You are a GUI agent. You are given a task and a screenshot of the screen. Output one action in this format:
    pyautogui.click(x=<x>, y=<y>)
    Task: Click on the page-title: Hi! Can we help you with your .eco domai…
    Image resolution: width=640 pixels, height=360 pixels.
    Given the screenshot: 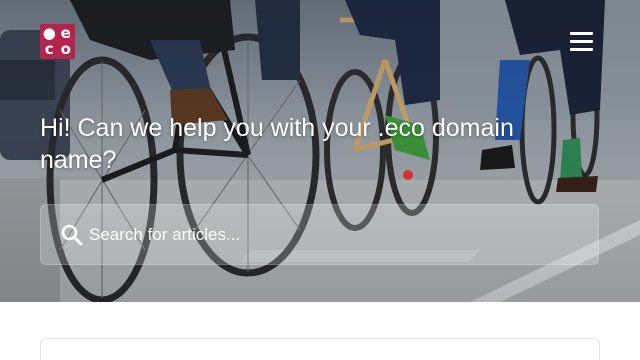 What is the action you would take?
    pyautogui.click(x=277, y=144)
    